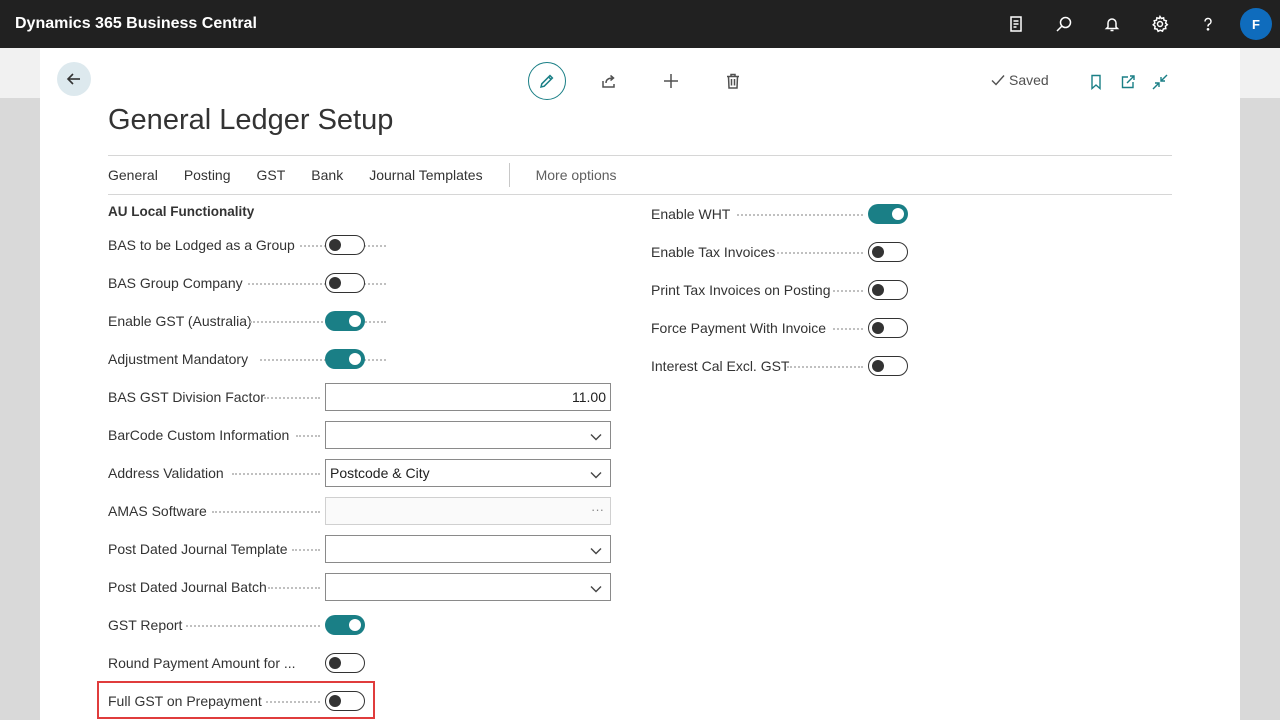 This screenshot has width=1280, height=720. I want to click on delete-button, so click(733, 81).